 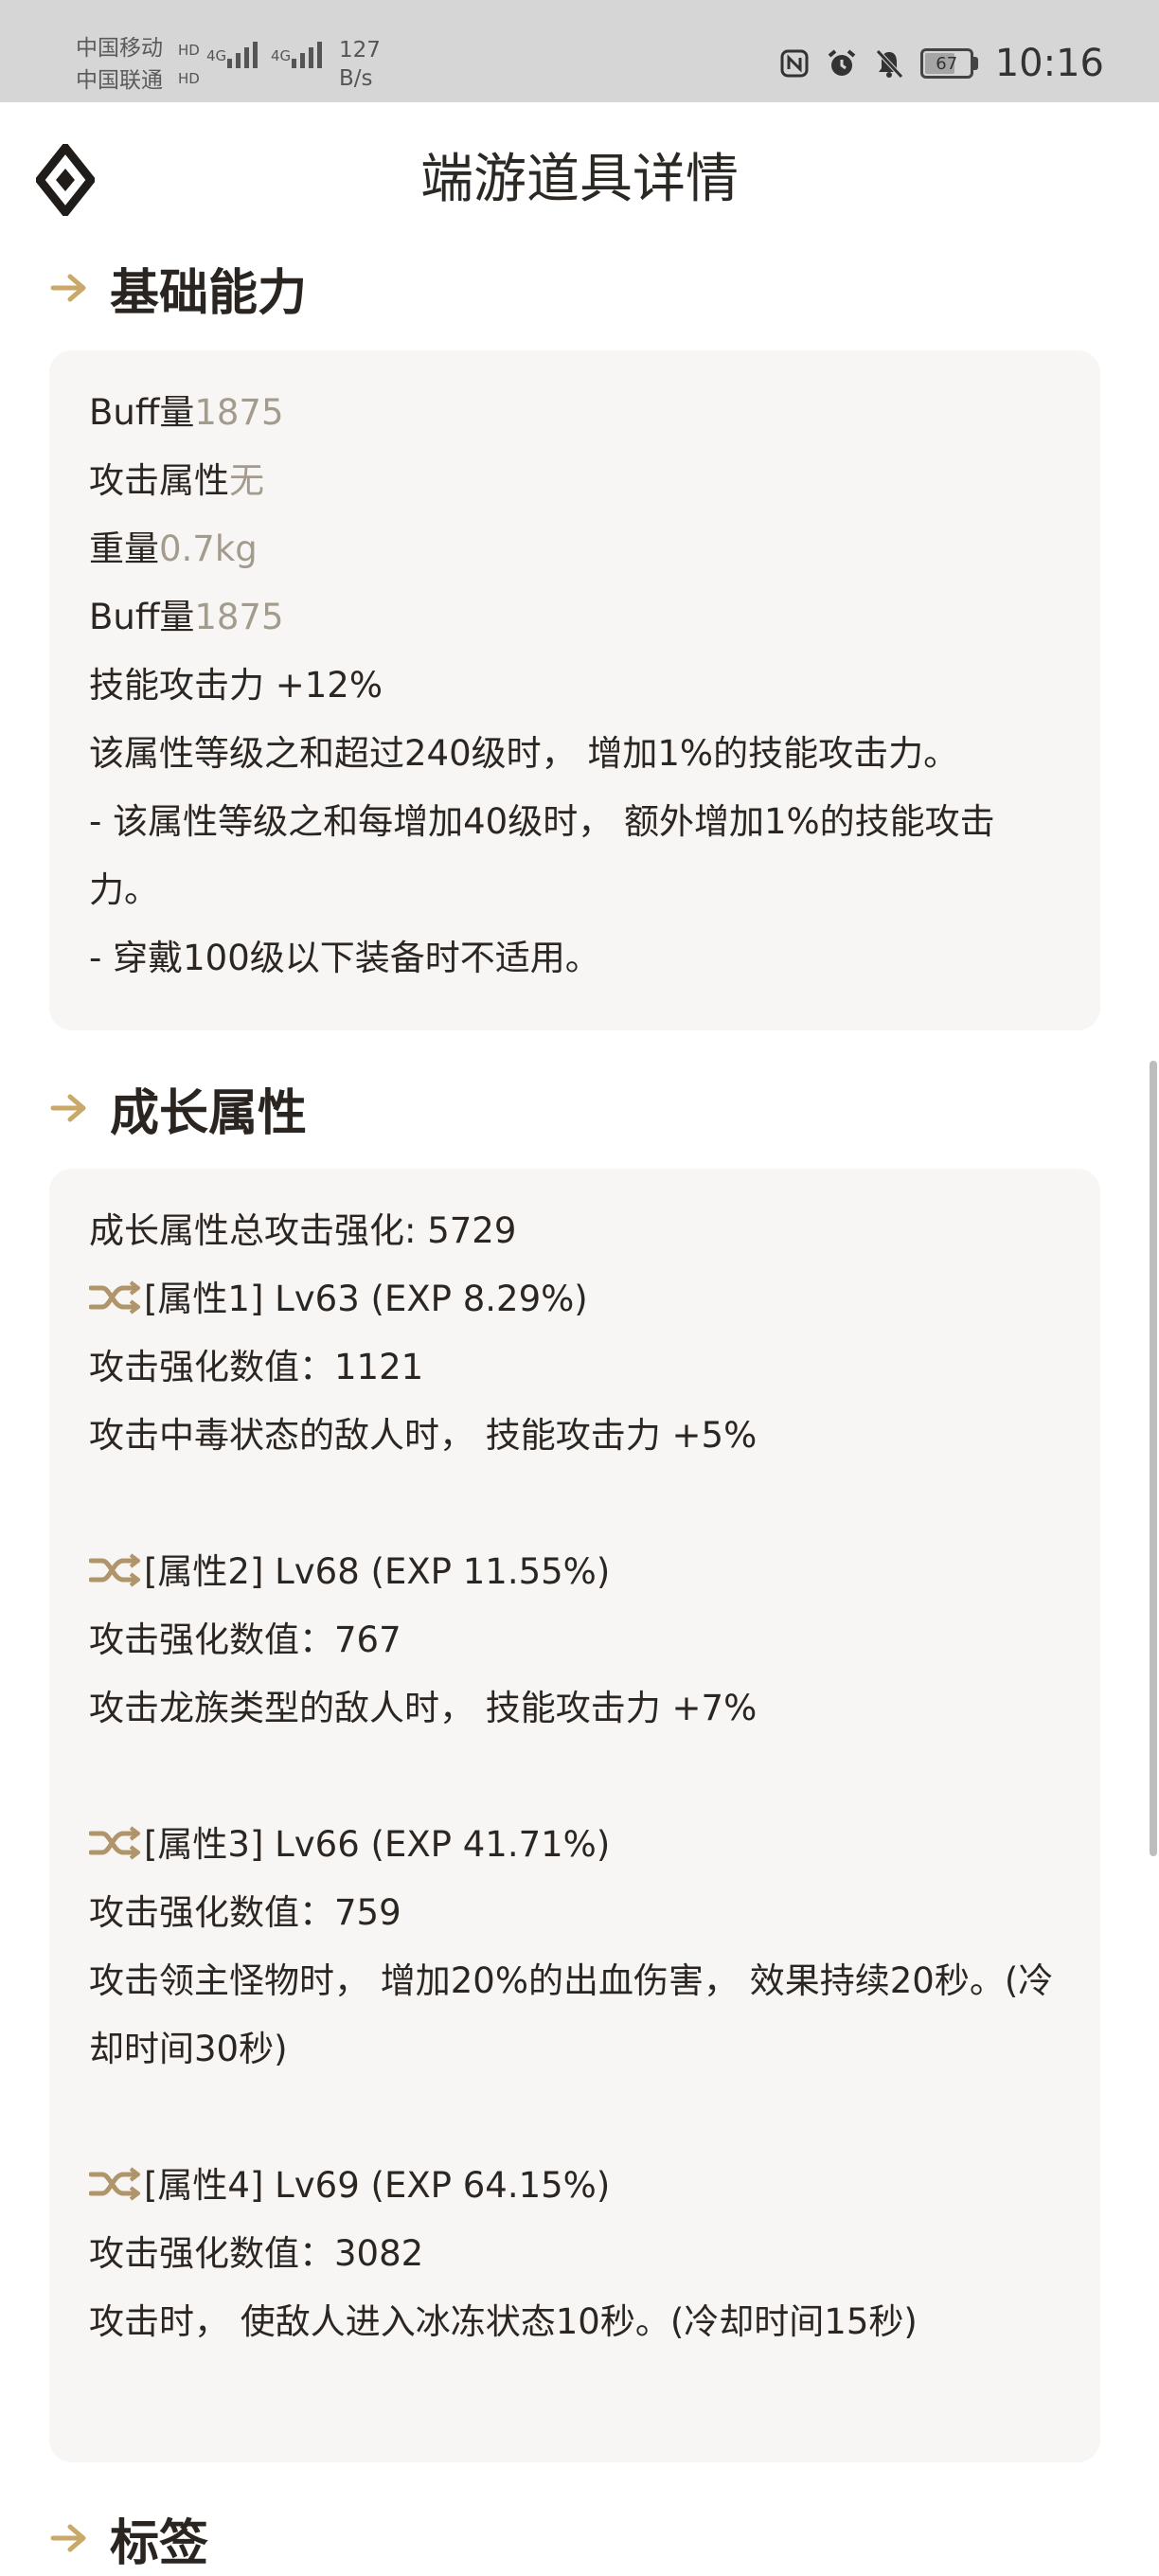 What do you see at coordinates (571, 2014) in the screenshot?
I see `attribute-effect: 攻击领主怪物时， 增加20%的出血伤害， 效果持续20秒。(冷却时间30秒)` at bounding box center [571, 2014].